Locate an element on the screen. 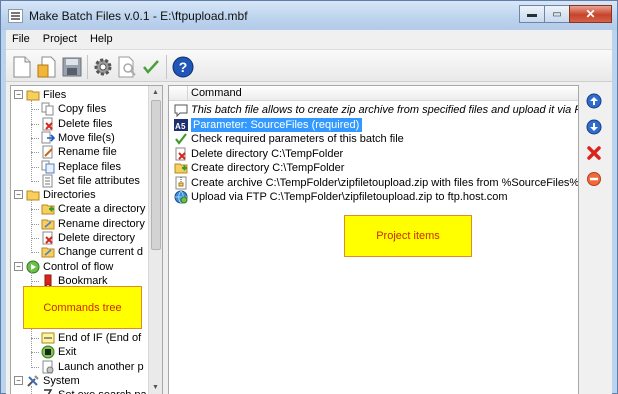  tree-item: Change current d is located at coordinates (87, 252).